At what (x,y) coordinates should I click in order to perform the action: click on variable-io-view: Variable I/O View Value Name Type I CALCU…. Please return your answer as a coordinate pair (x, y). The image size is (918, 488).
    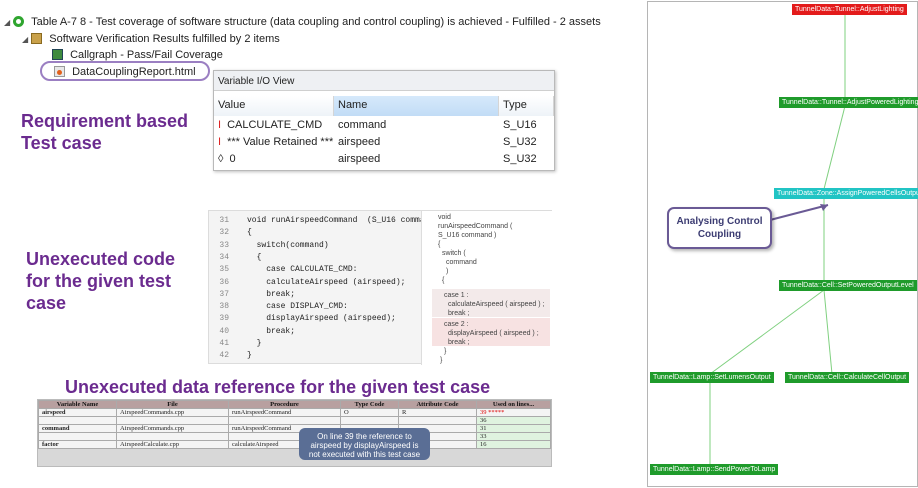
    Looking at the image, I should click on (384, 120).